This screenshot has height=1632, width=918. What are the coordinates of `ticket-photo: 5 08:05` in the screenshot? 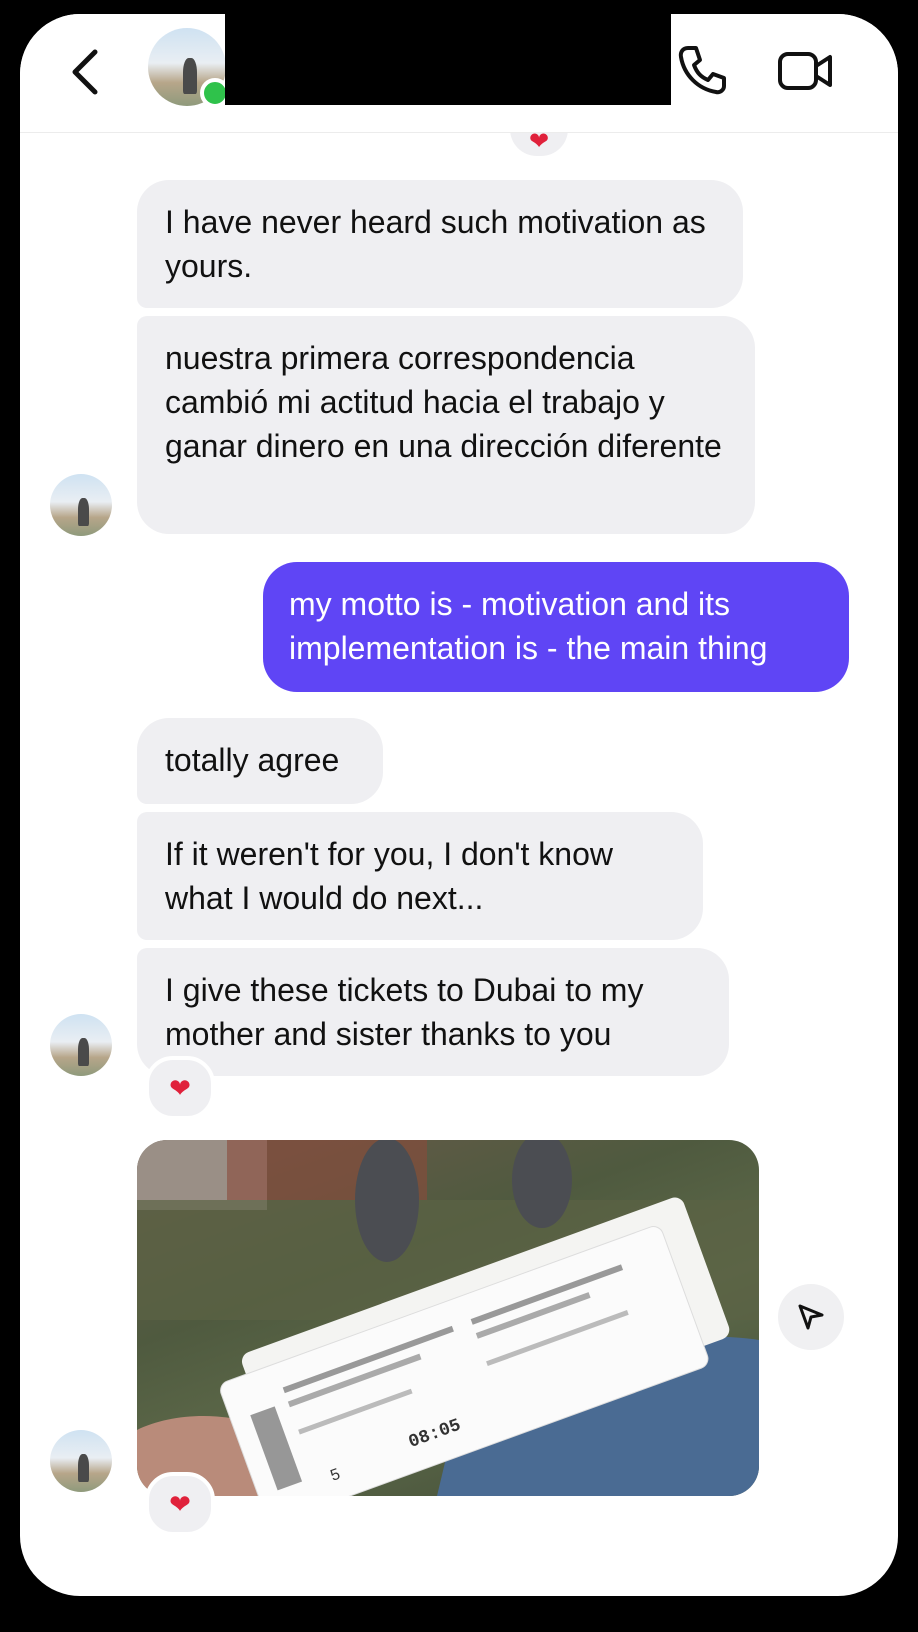 It's located at (448, 1318).